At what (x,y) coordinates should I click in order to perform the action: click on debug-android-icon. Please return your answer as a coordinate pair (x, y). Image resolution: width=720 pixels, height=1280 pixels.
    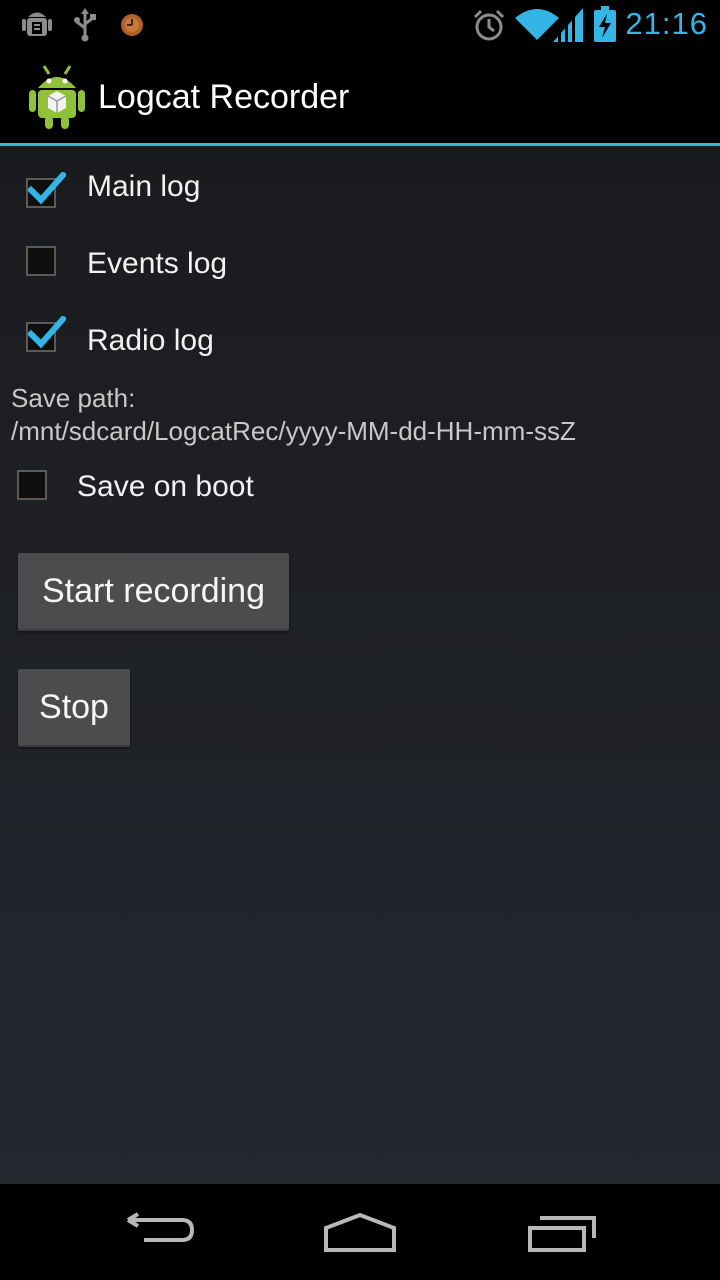
    Looking at the image, I should click on (37, 27).